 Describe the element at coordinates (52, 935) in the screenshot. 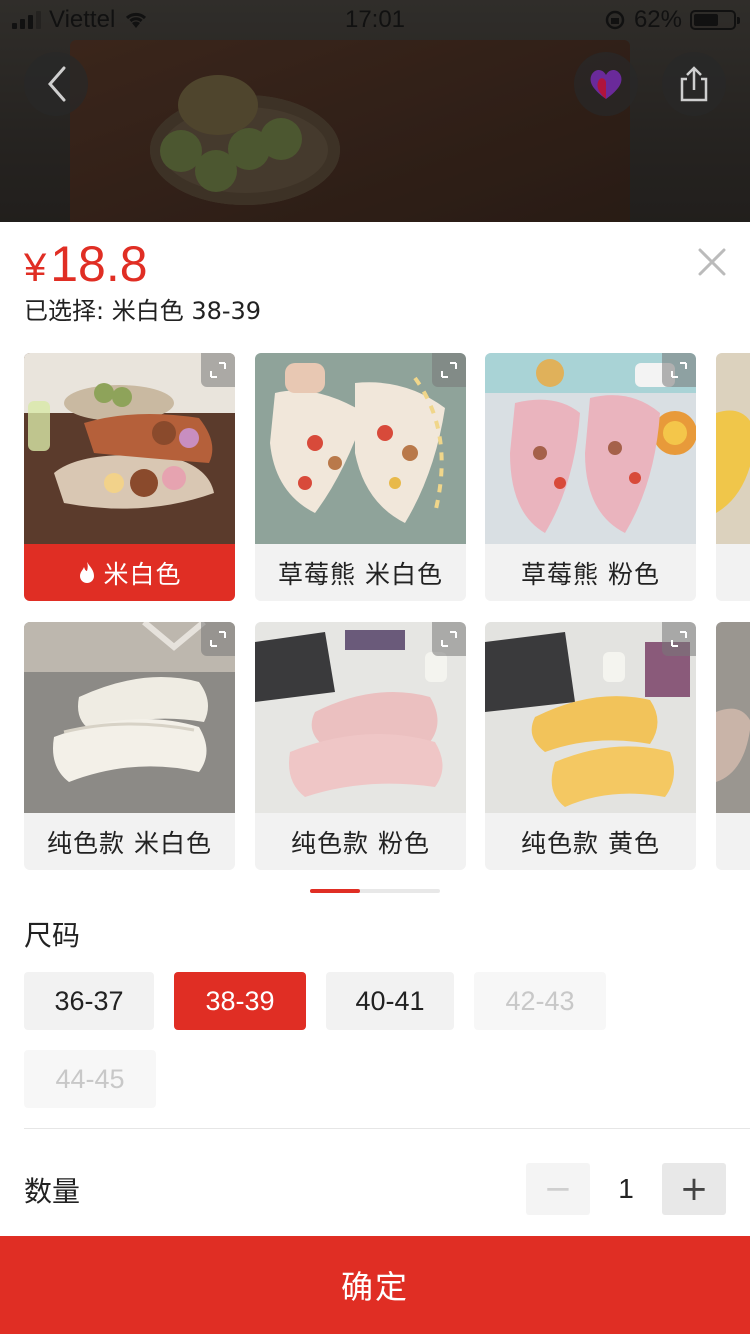

I see `size-title: 尺码` at that location.